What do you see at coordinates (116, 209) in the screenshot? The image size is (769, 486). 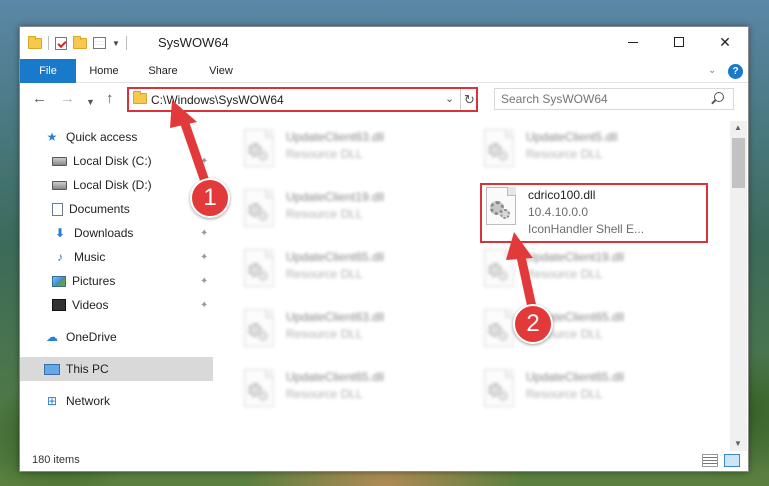 I see `sidebar-item-documents: Documents` at bounding box center [116, 209].